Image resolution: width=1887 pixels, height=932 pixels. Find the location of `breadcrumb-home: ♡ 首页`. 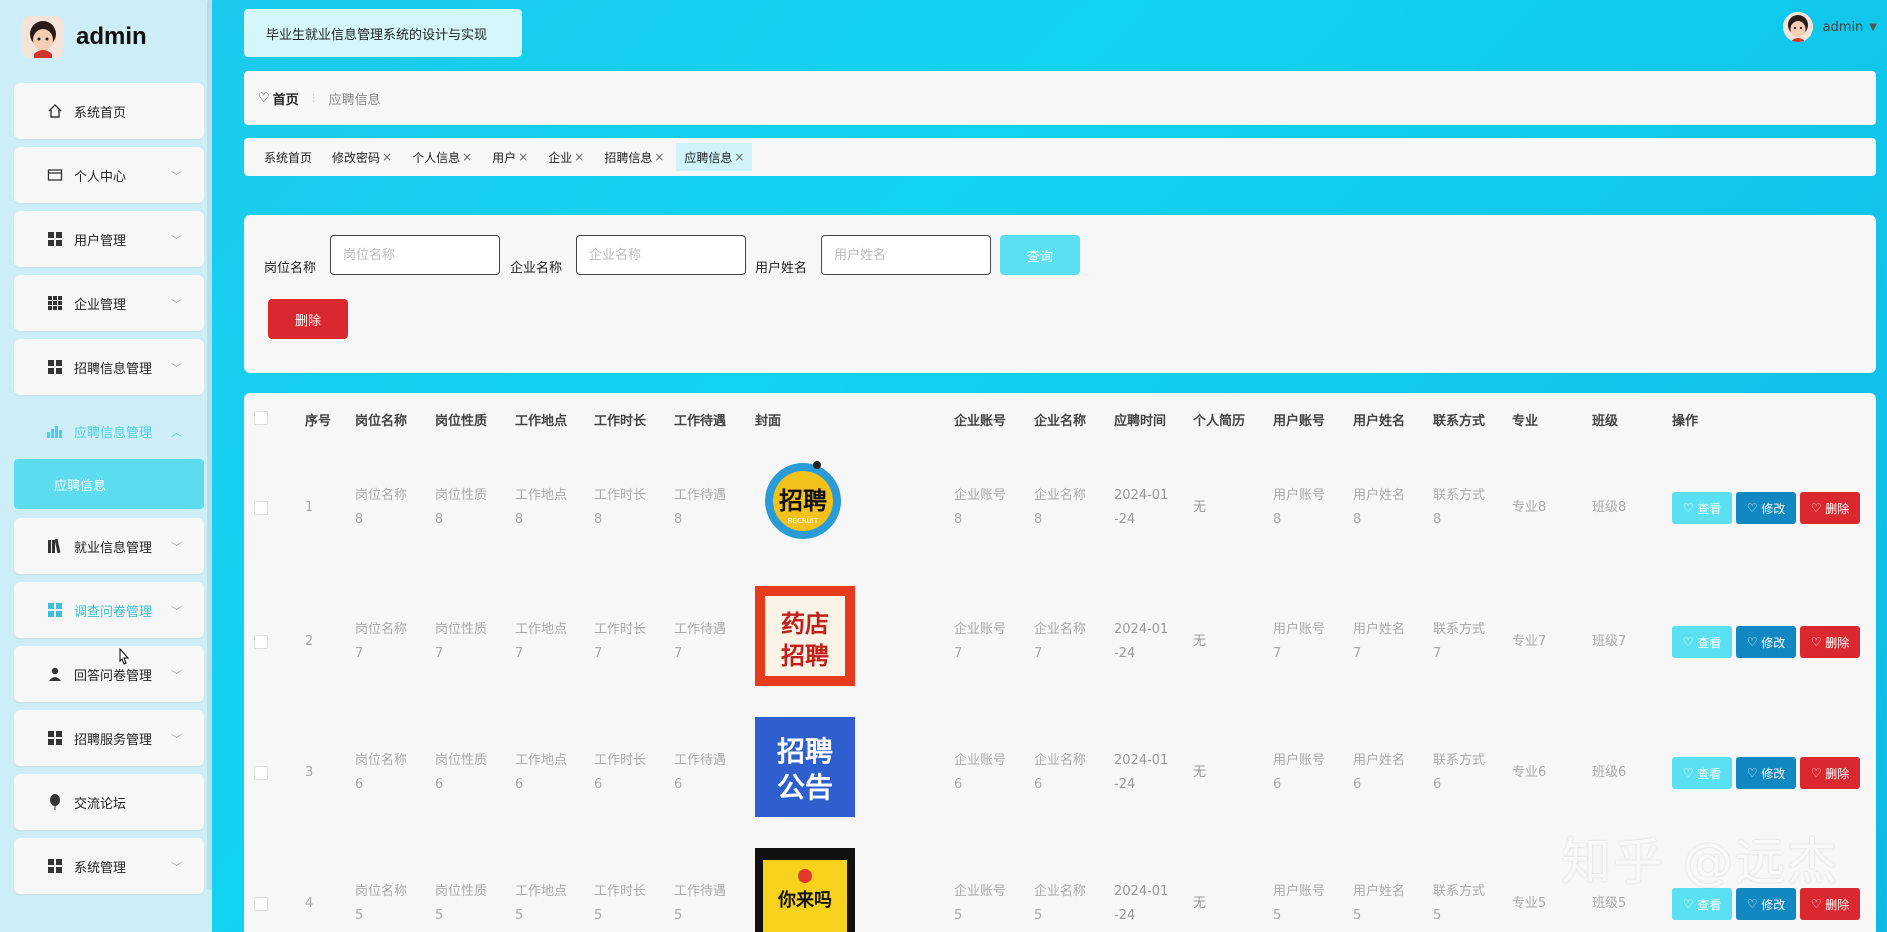

breadcrumb-home: ♡ 首页 is located at coordinates (278, 98).